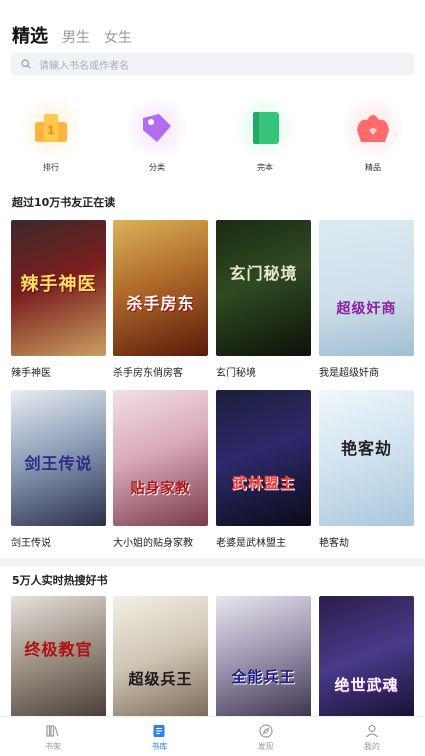 This screenshot has width=425, height=756. I want to click on book-title: 老婆是武林盟主, so click(251, 543).